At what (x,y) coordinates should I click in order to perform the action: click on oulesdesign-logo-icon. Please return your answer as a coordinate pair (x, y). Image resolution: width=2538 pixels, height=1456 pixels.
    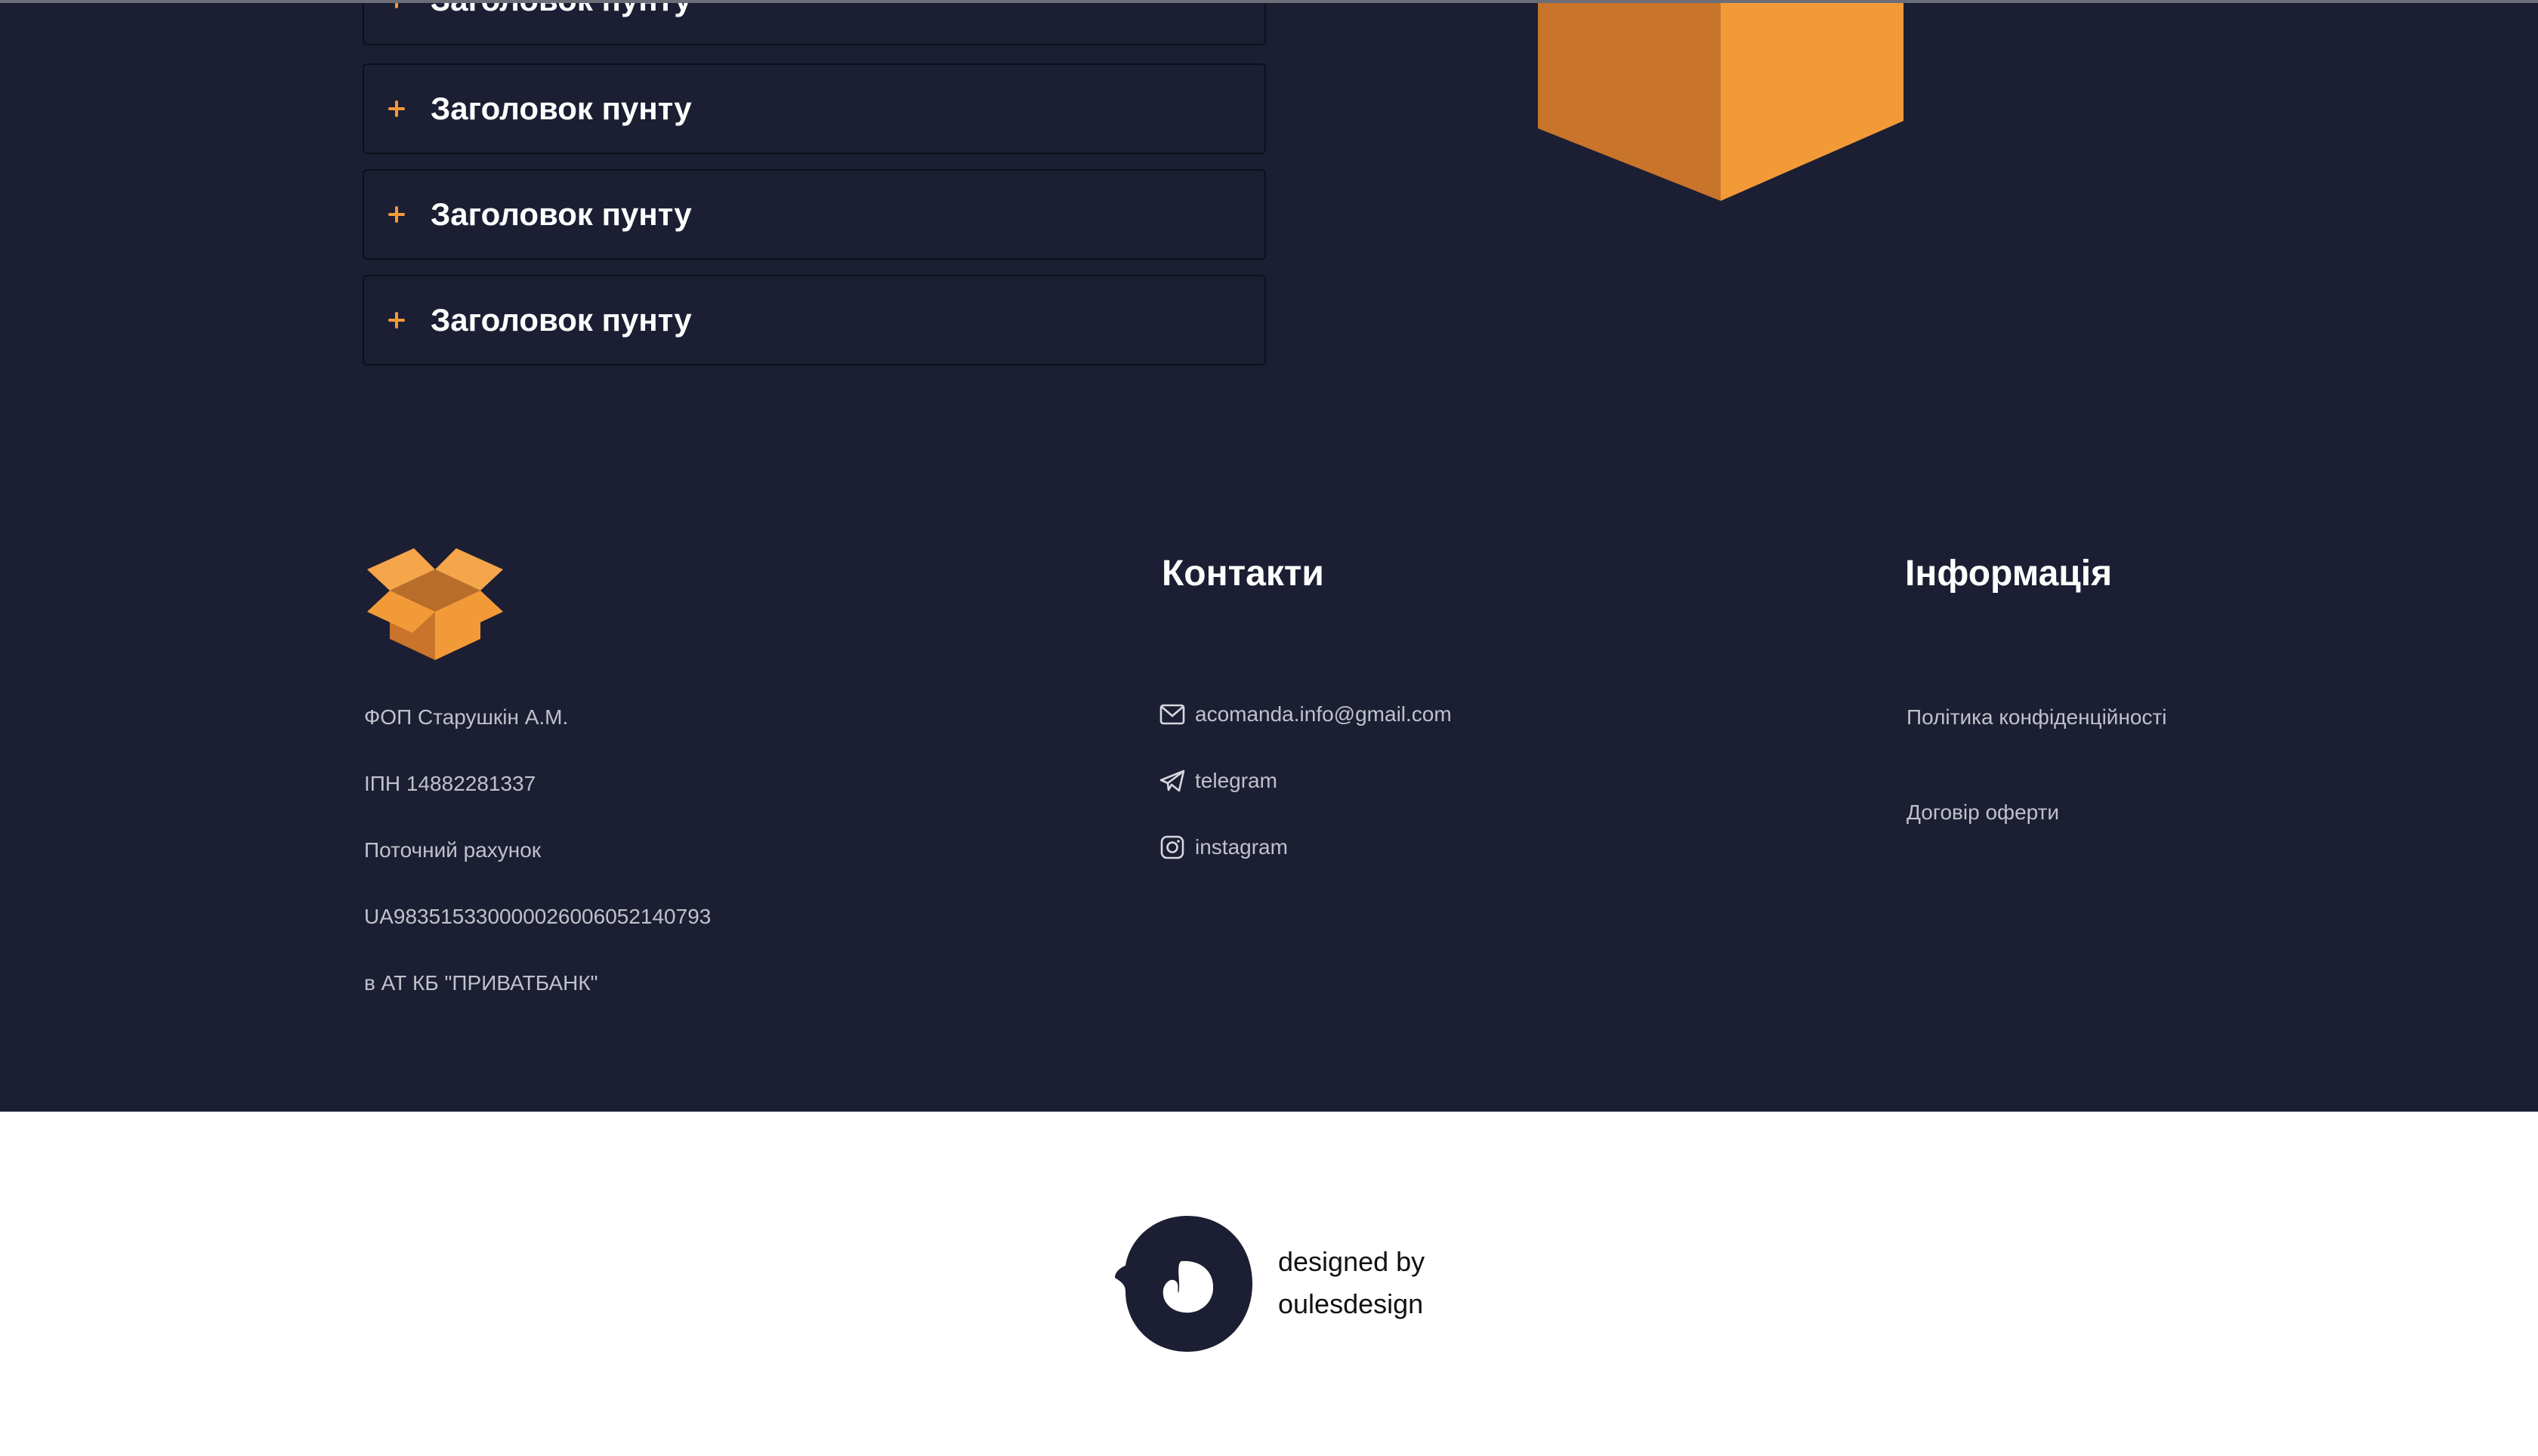
    Looking at the image, I should click on (1183, 1284).